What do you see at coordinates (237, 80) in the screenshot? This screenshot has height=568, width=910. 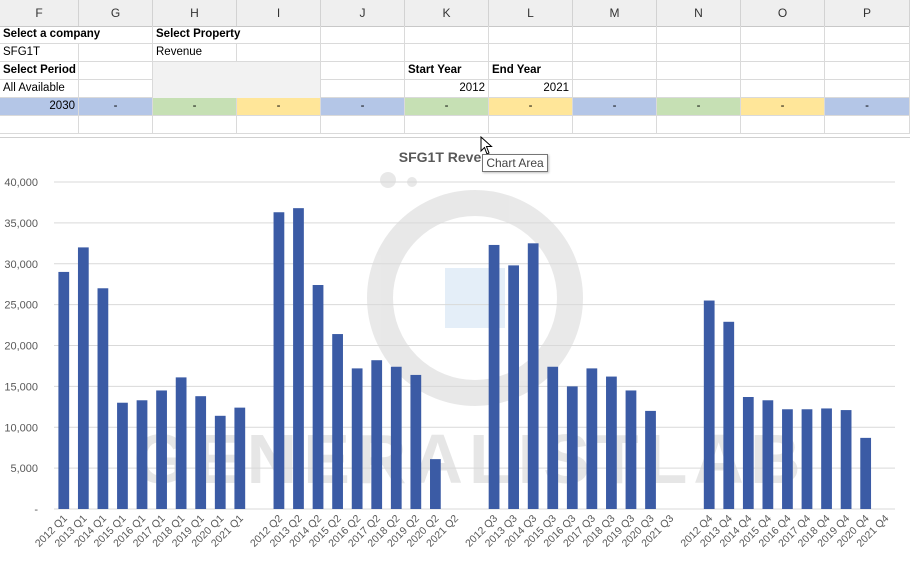 I see `cell-gray-merged` at bounding box center [237, 80].